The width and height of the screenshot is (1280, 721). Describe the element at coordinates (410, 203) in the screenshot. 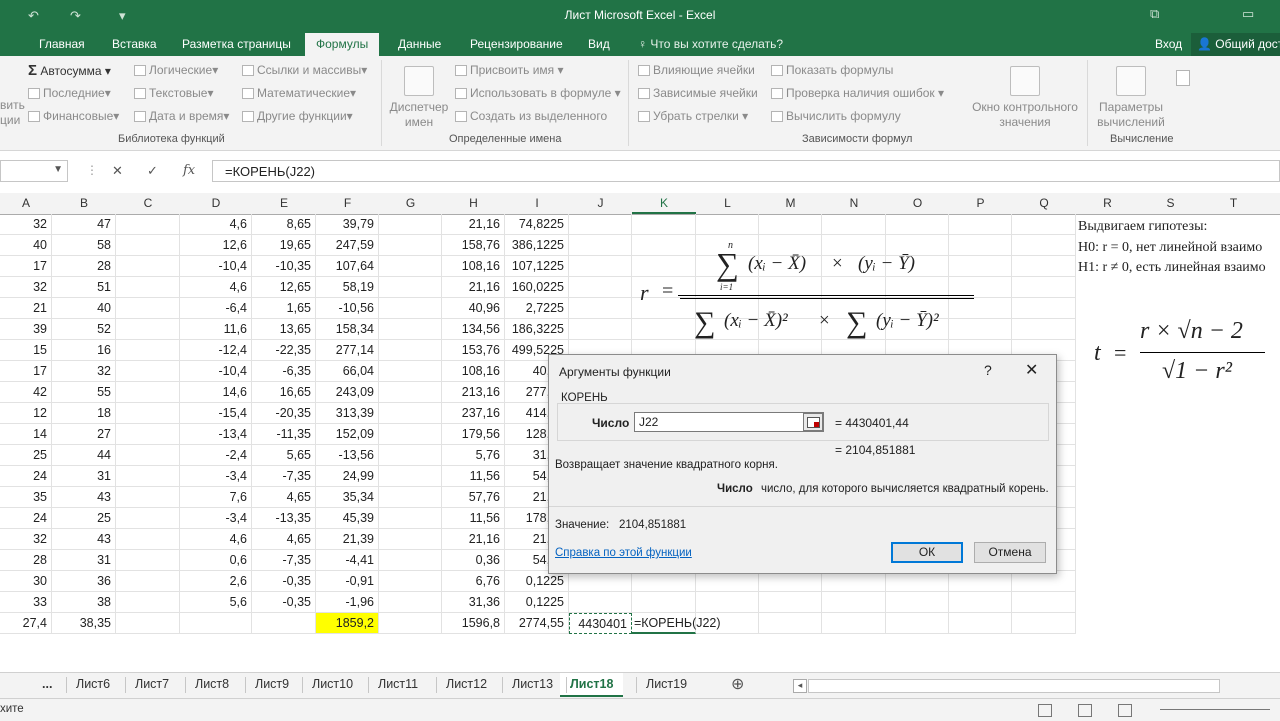

I see `column-header-g: G` at that location.